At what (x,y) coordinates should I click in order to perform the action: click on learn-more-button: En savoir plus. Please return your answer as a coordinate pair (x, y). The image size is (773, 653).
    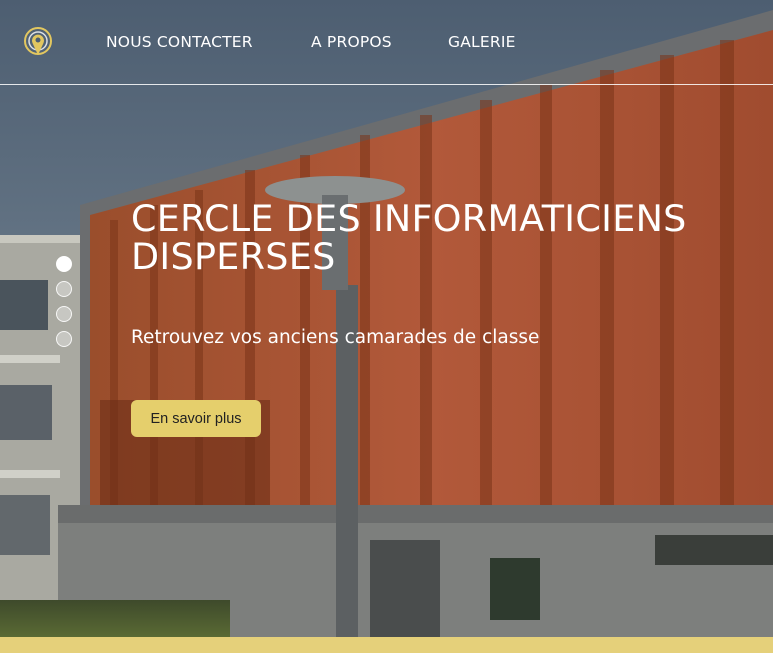
    Looking at the image, I should click on (196, 418).